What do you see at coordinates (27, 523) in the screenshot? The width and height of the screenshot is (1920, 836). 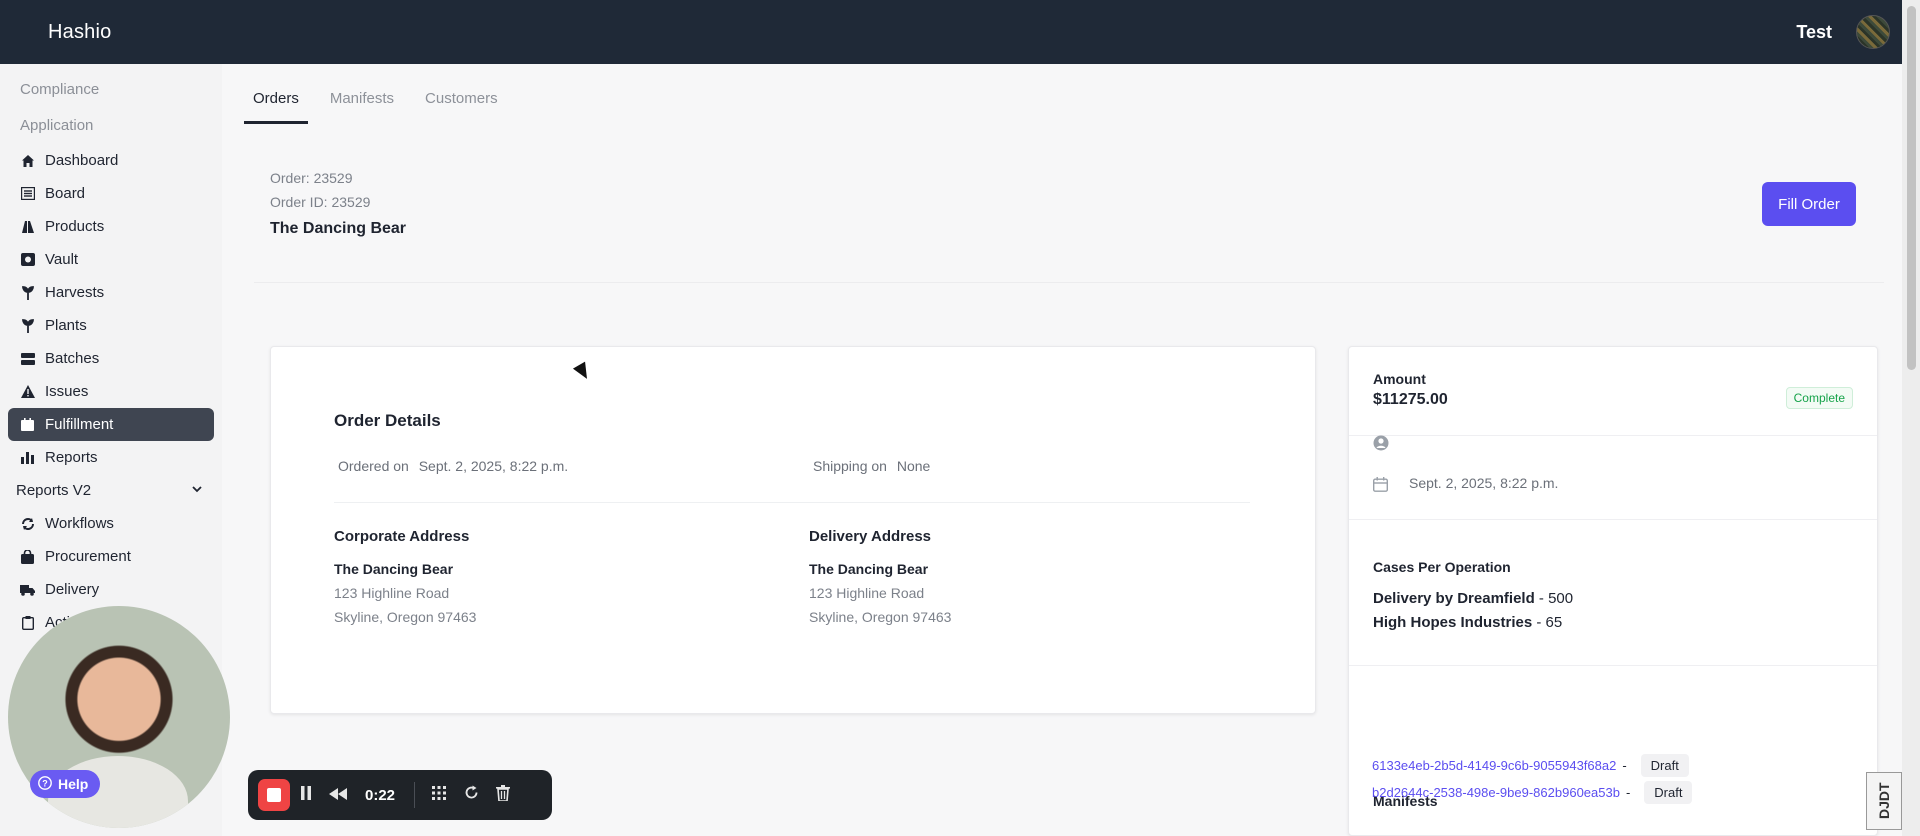 I see `workflow-icon` at bounding box center [27, 523].